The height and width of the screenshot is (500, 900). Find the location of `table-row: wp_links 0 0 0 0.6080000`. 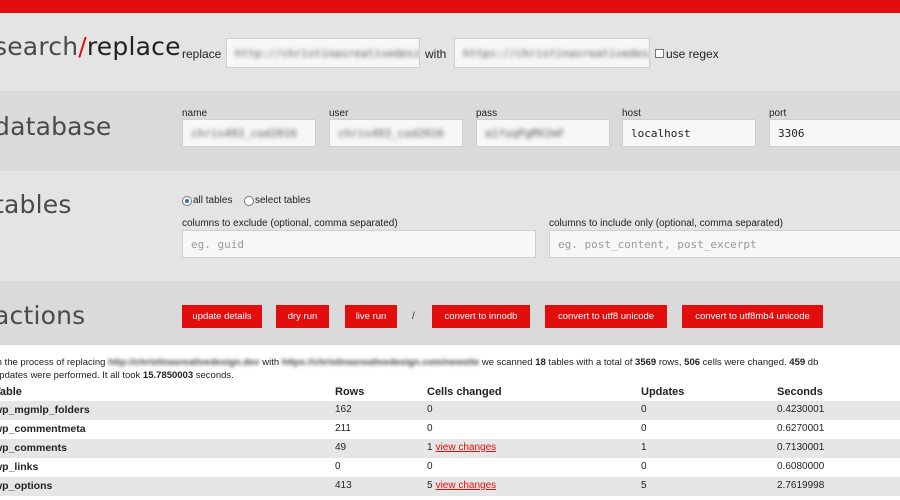

table-row: wp_links 0 0 0 0.6080000 is located at coordinates (450, 467).